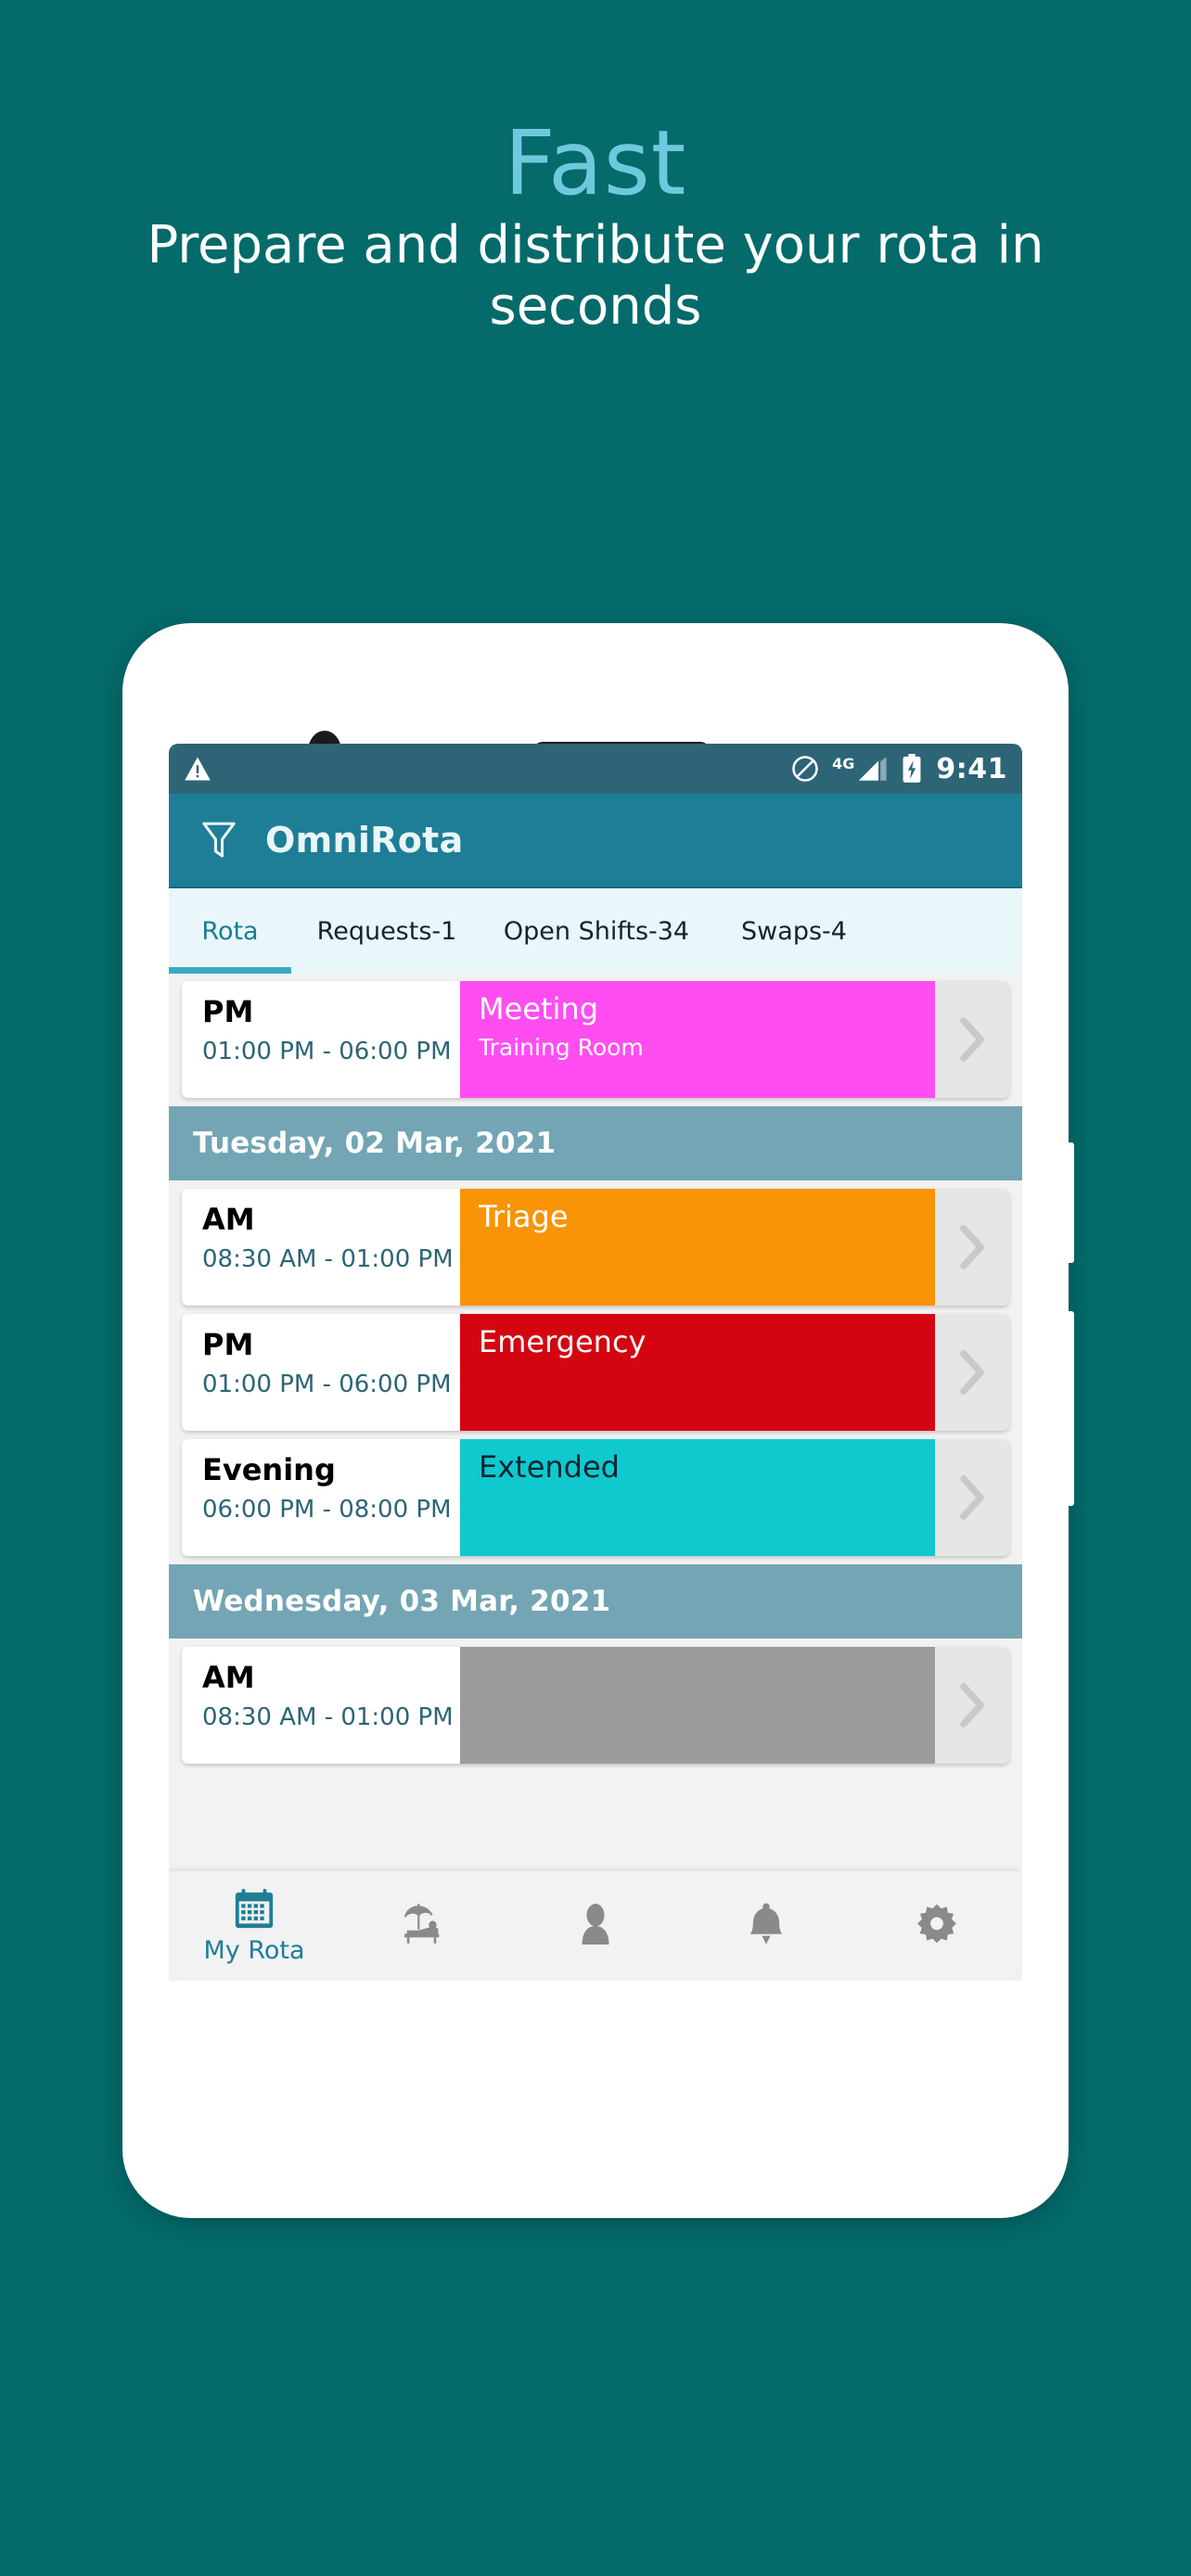 The image size is (1191, 2576). Describe the element at coordinates (254, 1908) in the screenshot. I see `calendar-icon` at that location.